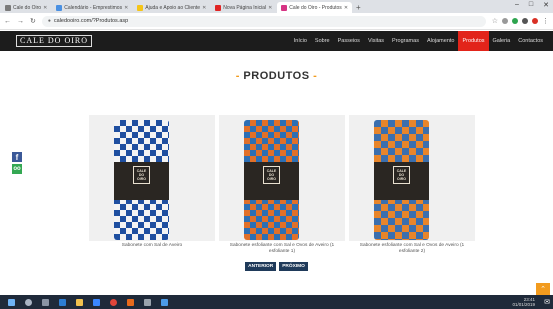  What do you see at coordinates (405, 41) in the screenshot?
I see `menu-item-programas: Programas` at bounding box center [405, 41].